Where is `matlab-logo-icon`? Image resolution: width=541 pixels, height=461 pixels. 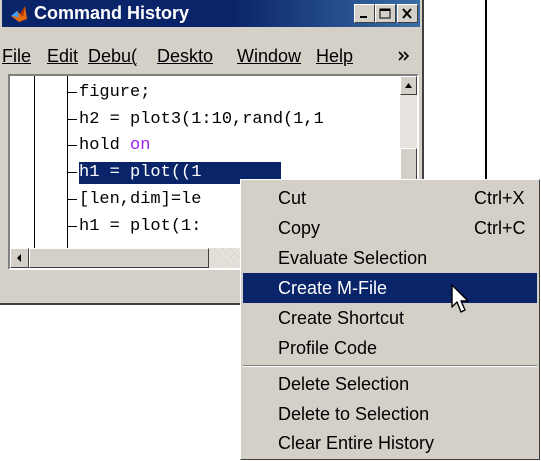 matlab-logo-icon is located at coordinates (19, 14).